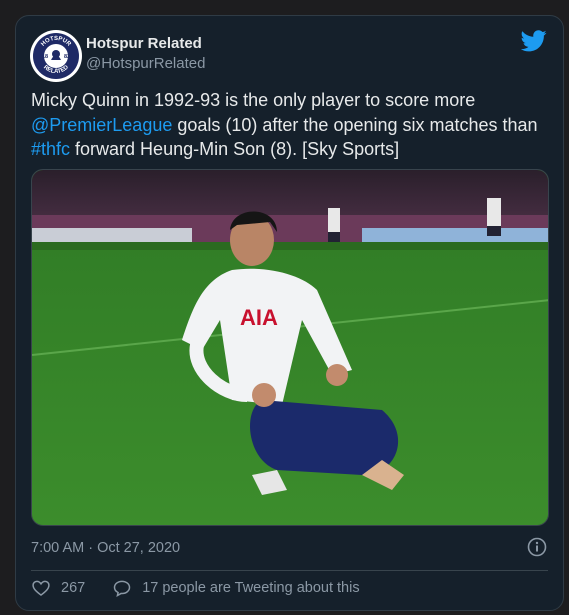 The height and width of the screenshot is (615, 569). What do you see at coordinates (289, 570) in the screenshot?
I see `divider` at bounding box center [289, 570].